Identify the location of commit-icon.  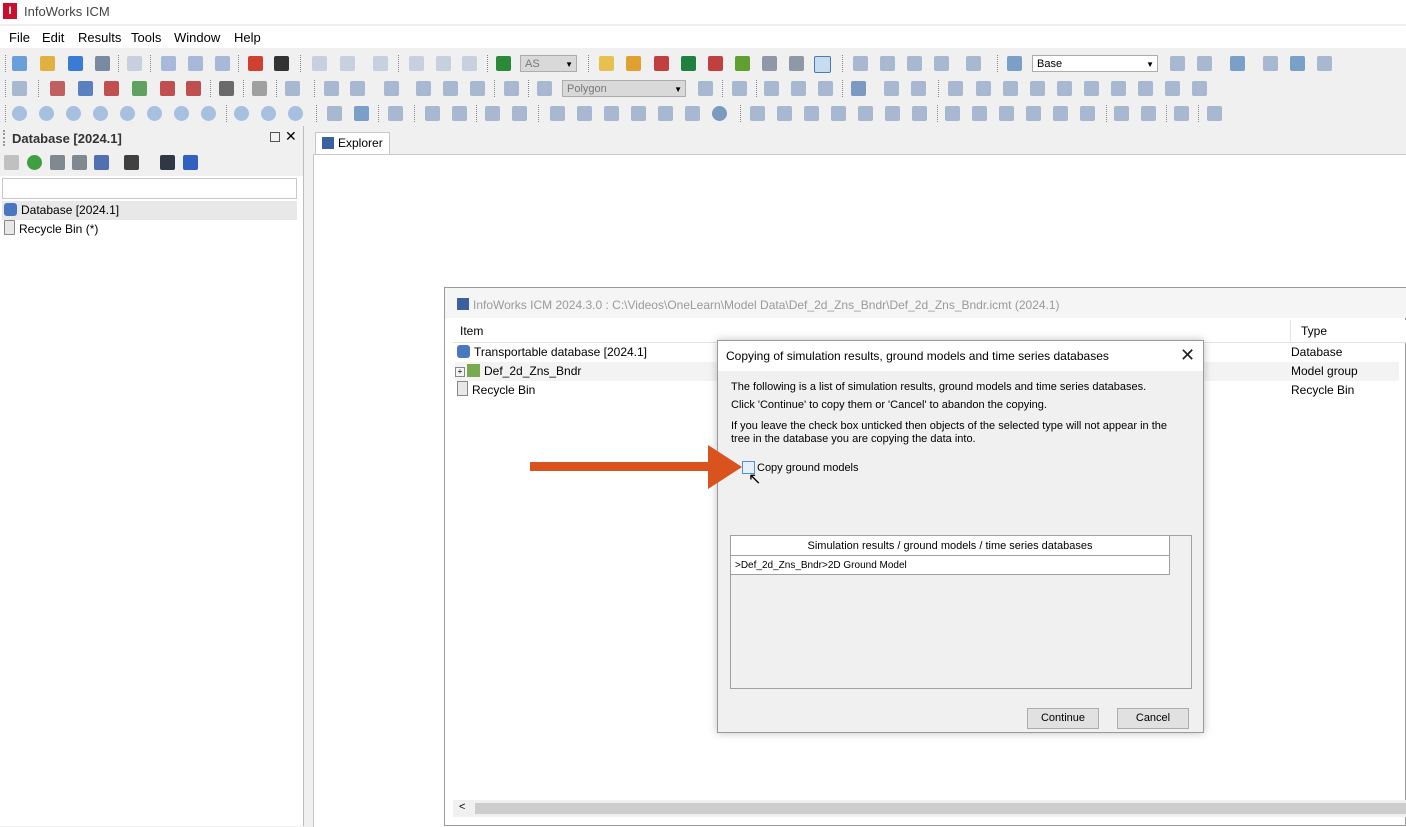
(887, 63).